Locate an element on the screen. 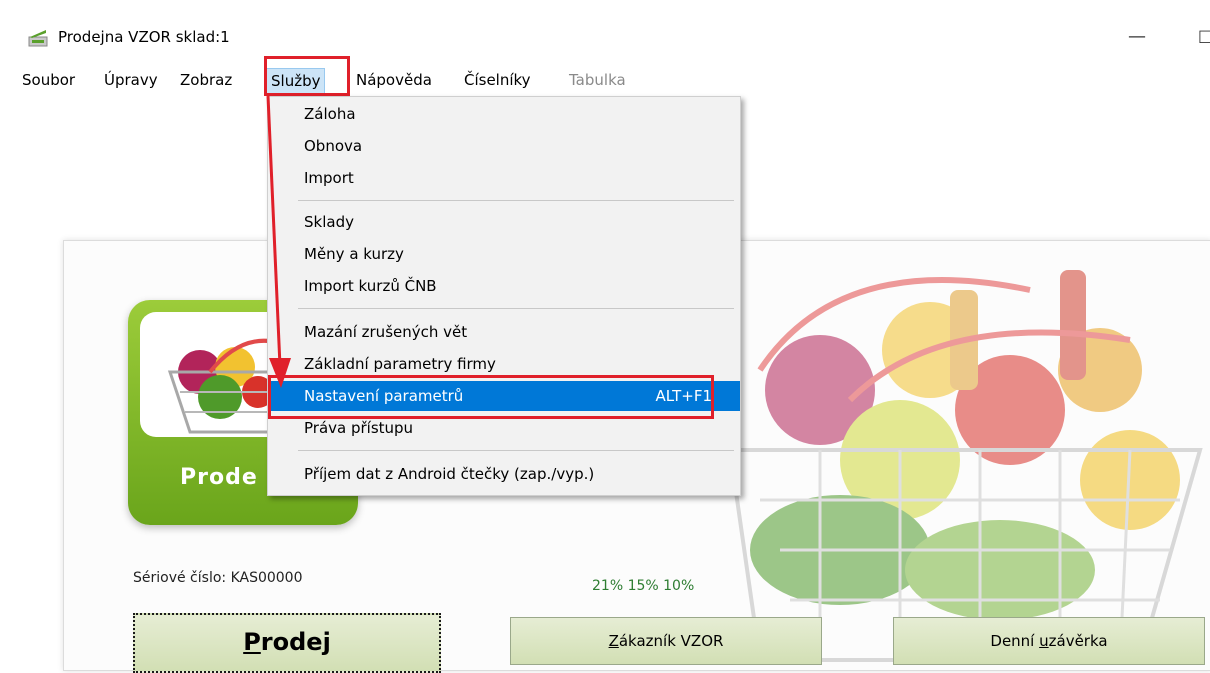  menu-item-meny-a-kurzy: Měny a kurzy is located at coordinates (504, 254).